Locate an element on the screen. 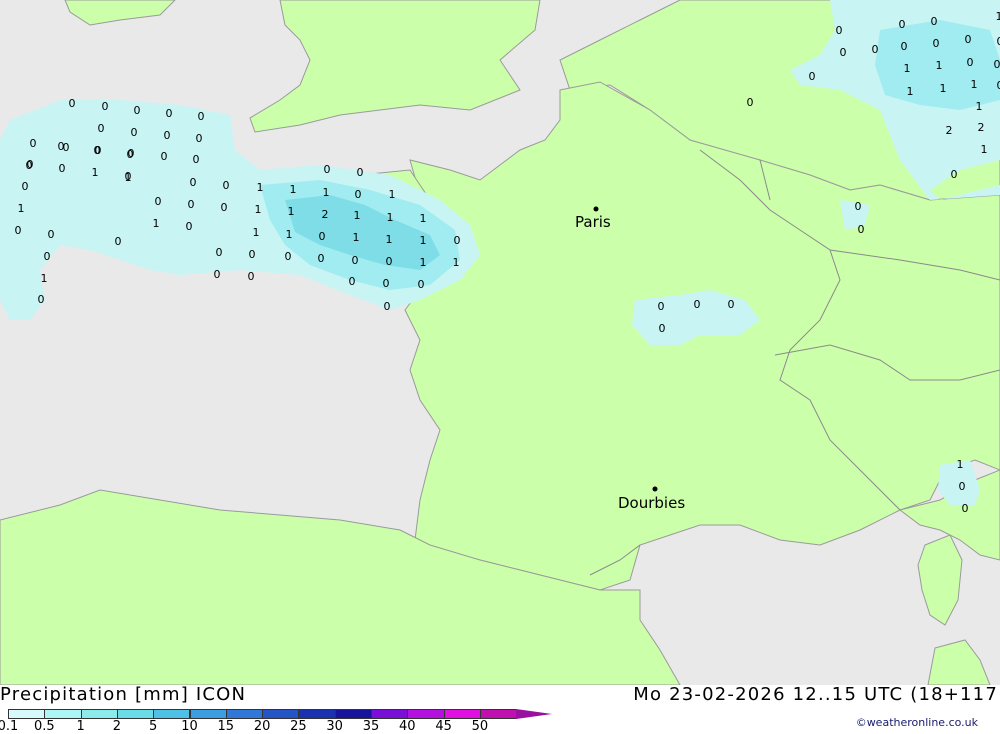 The width and height of the screenshot is (1000, 734). legend-label: 25 is located at coordinates (298, 726).